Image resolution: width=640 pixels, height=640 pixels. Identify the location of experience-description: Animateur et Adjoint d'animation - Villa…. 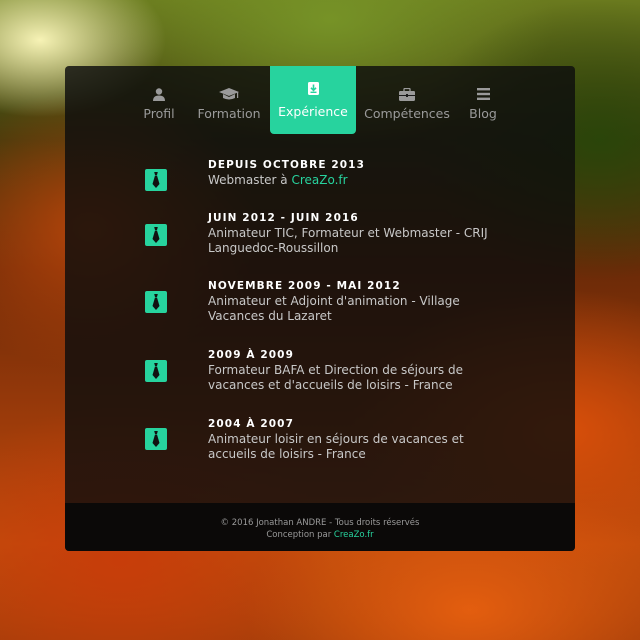
(334, 308).